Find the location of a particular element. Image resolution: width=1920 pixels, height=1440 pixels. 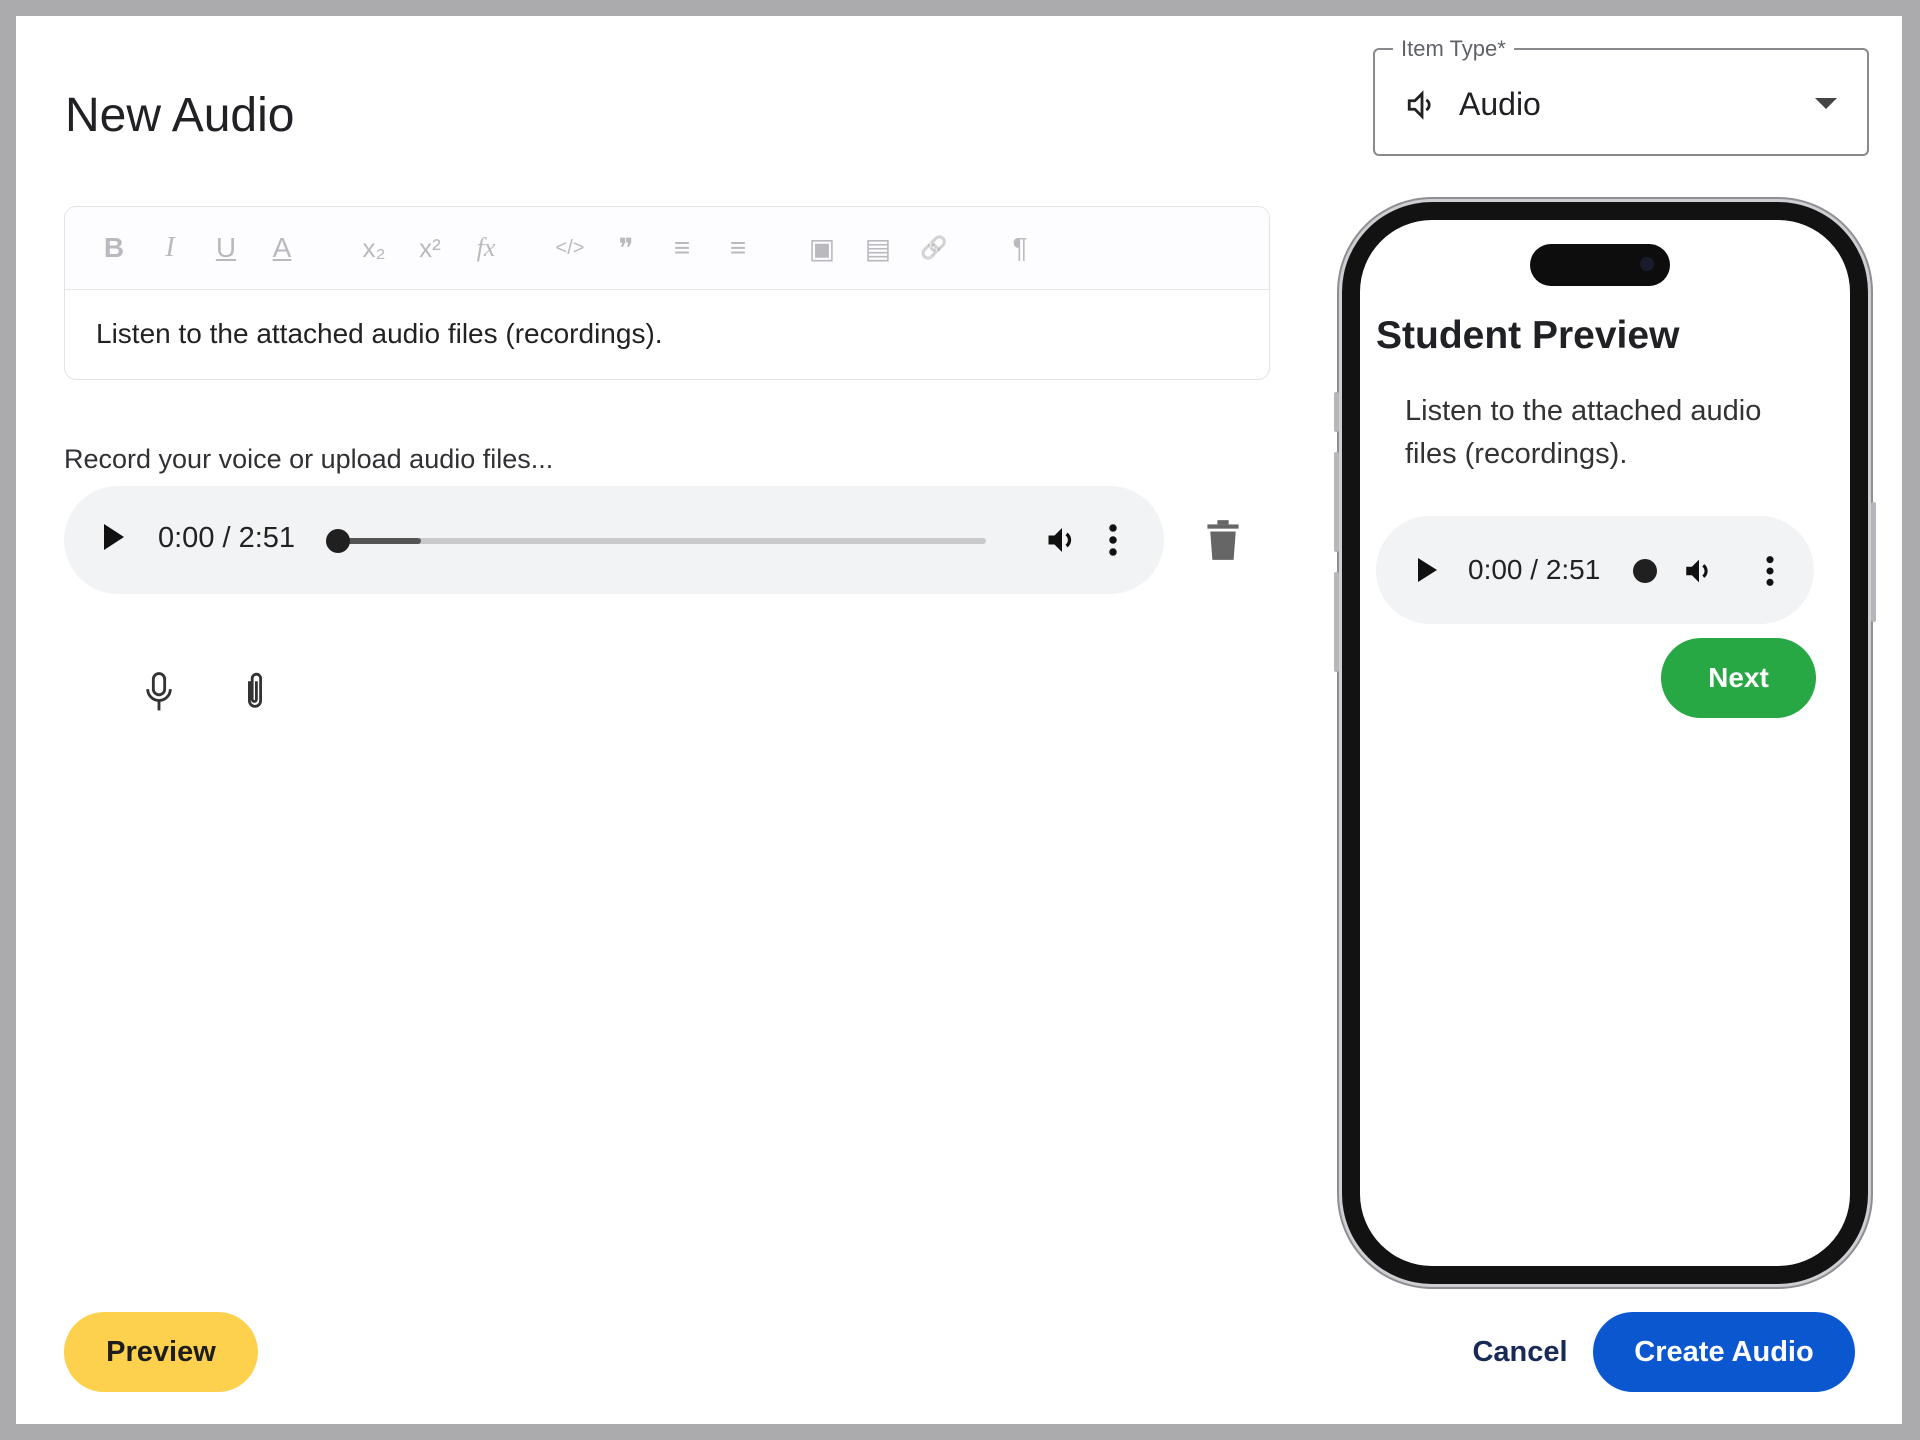

superscript-icon: x² is located at coordinates (430, 248).